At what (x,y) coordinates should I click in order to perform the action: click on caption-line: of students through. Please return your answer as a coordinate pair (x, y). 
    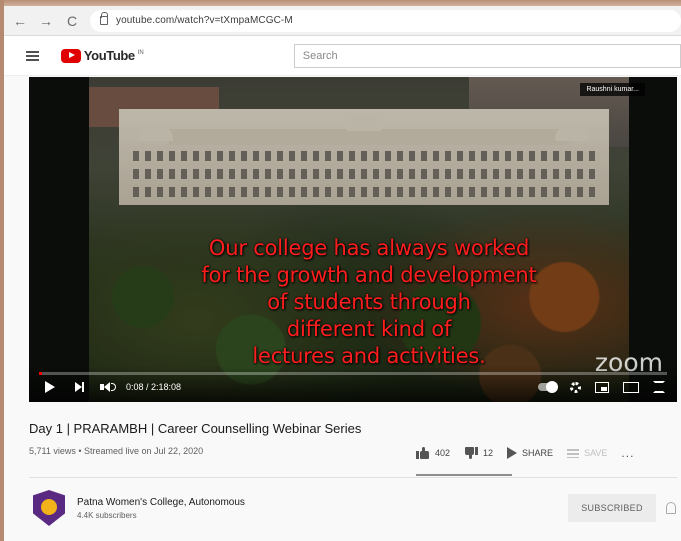
    Looking at the image, I should click on (369, 302).